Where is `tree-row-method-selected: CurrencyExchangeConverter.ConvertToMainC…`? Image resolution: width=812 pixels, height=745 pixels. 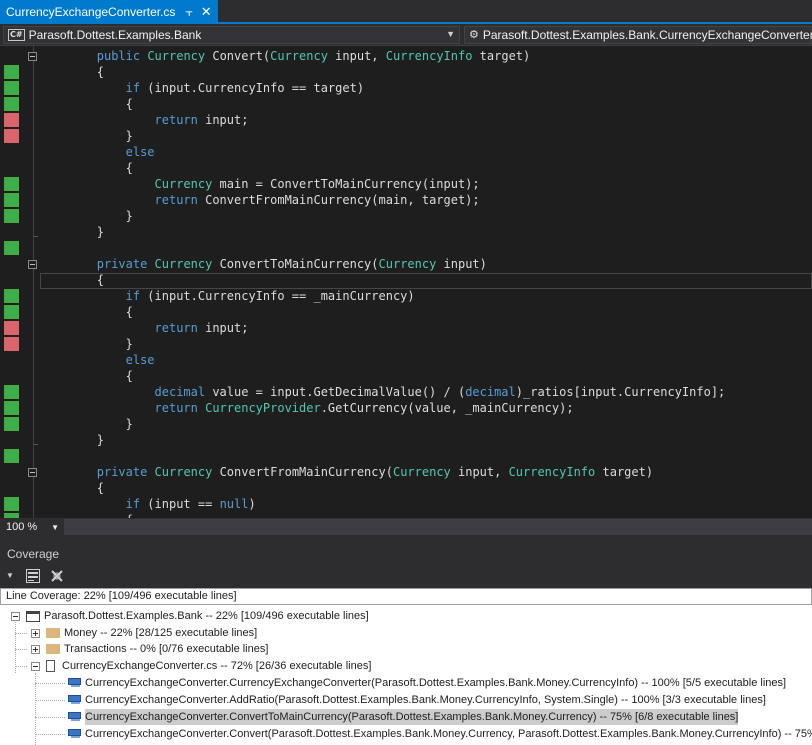
tree-row-method-selected: CurrencyExchangeConverter.ConvertToMainC… is located at coordinates (403, 717).